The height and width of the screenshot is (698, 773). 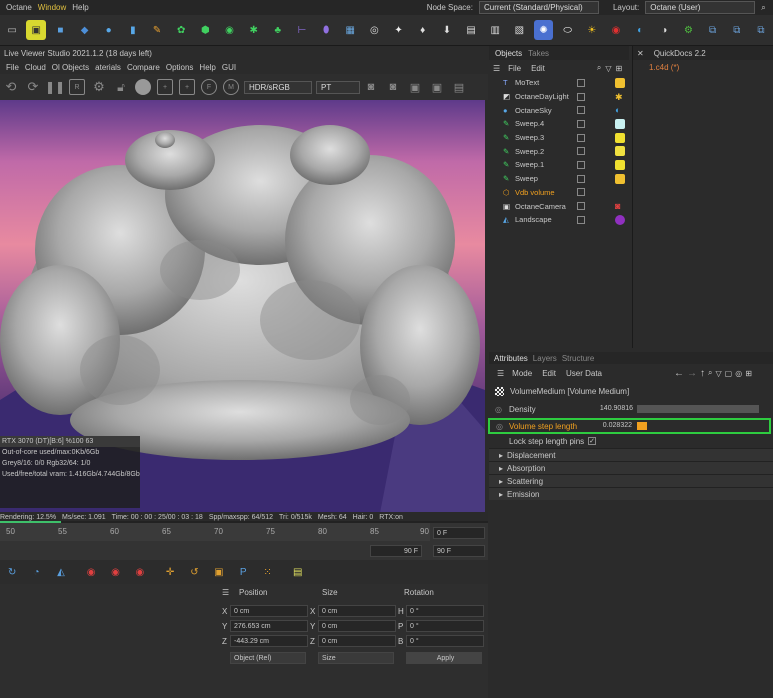 What do you see at coordinates (608, 426) in the screenshot?
I see `volume-step-field: 0.028322` at bounding box center [608, 426].